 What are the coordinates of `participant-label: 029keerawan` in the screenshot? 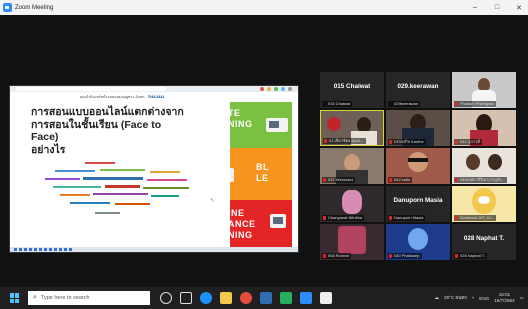 It's located at (404, 104).